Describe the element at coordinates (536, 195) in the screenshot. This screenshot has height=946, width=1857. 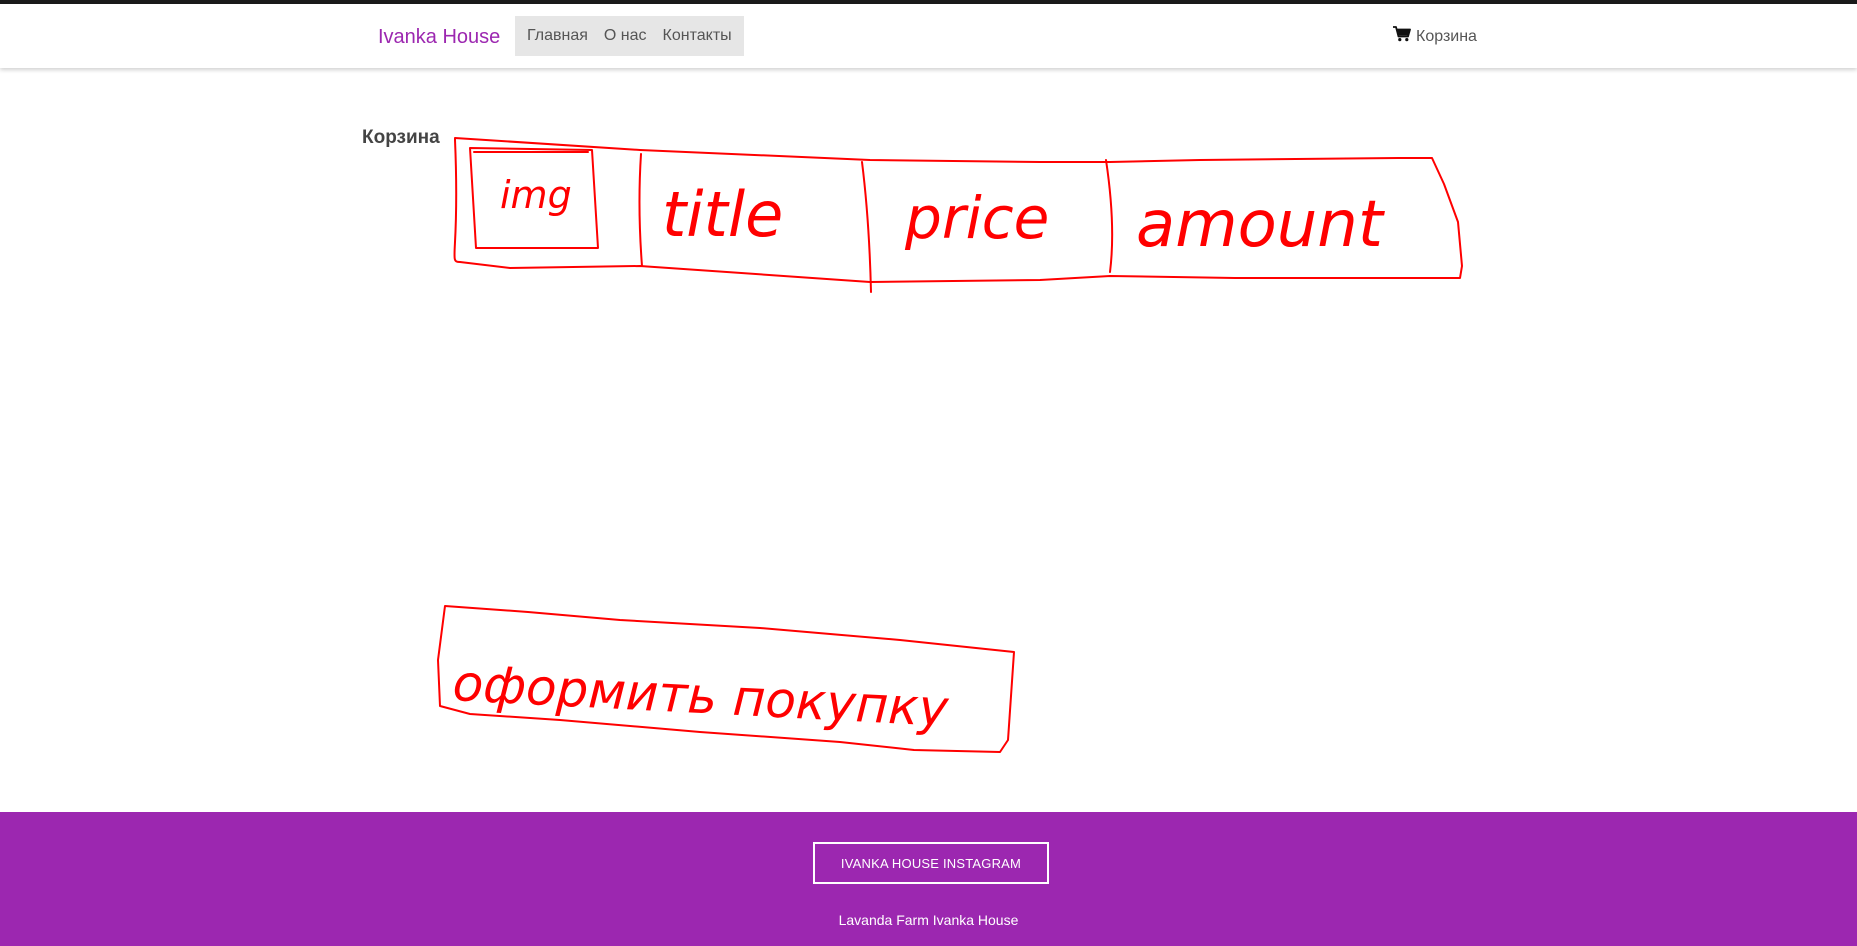
I see `sketch-label-img: img` at that location.